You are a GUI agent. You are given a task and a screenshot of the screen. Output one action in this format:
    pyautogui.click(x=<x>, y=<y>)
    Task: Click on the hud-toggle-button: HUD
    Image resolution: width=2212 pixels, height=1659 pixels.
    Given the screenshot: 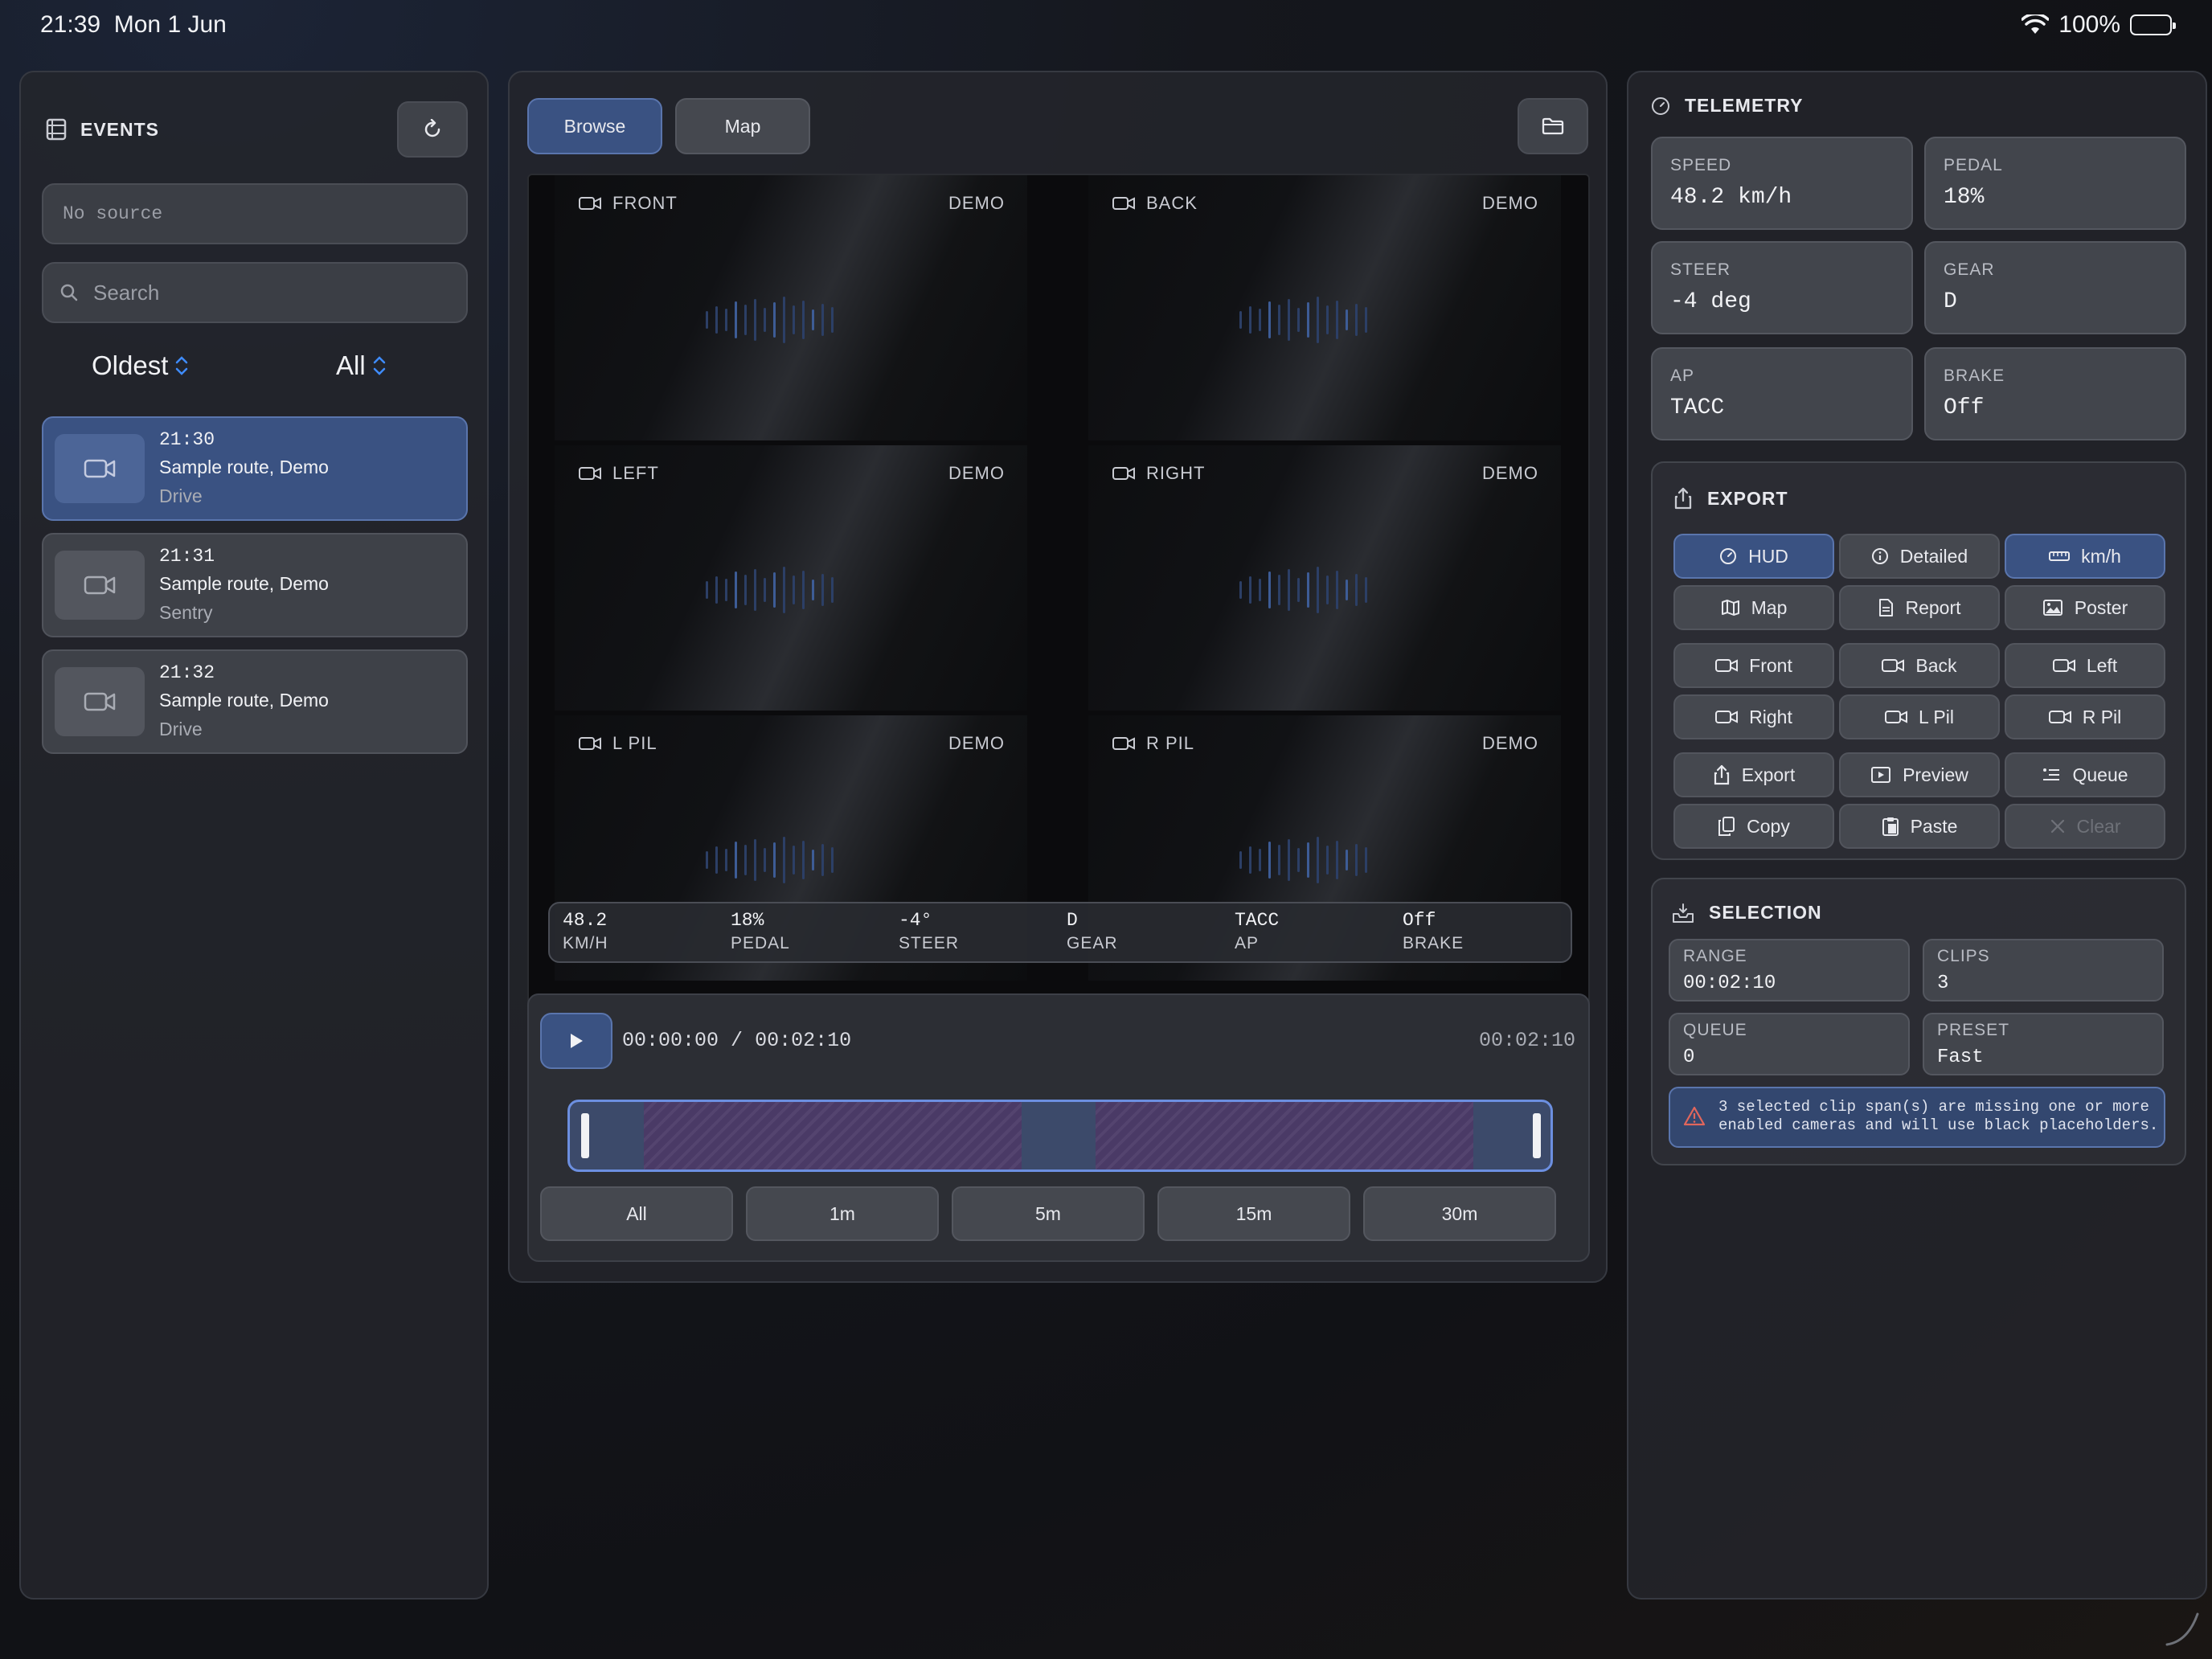 What is the action you would take?
    pyautogui.click(x=1753, y=556)
    